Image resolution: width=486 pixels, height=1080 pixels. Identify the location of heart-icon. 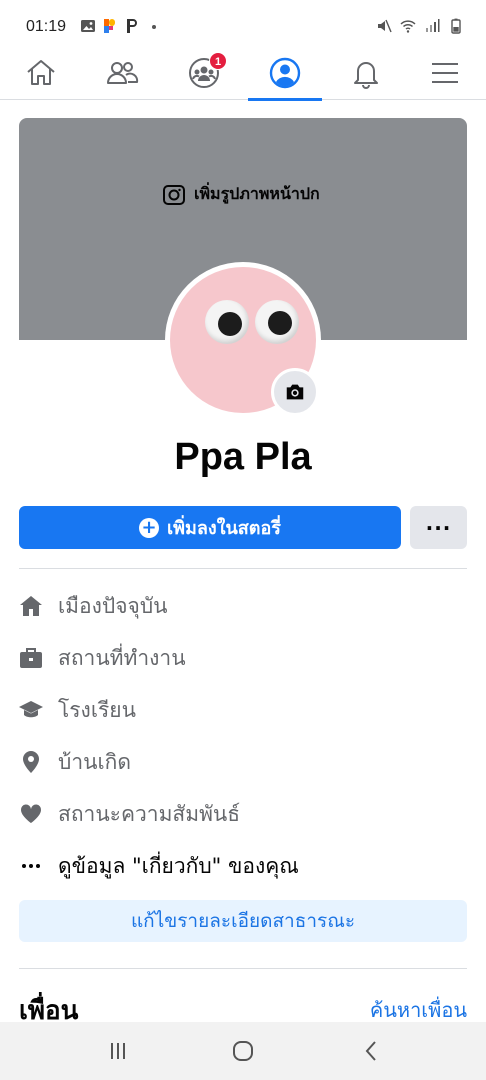
(31, 813).